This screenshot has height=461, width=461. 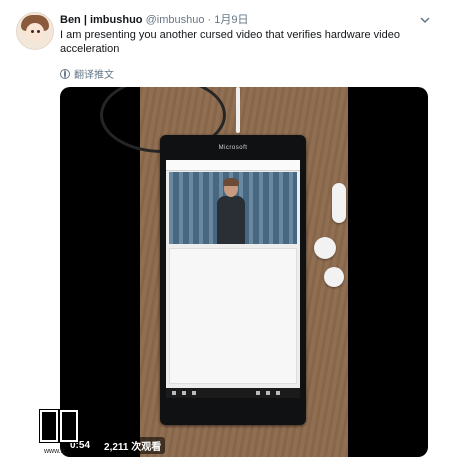 I want to click on translate-label: 翻译推文, so click(x=94, y=75).